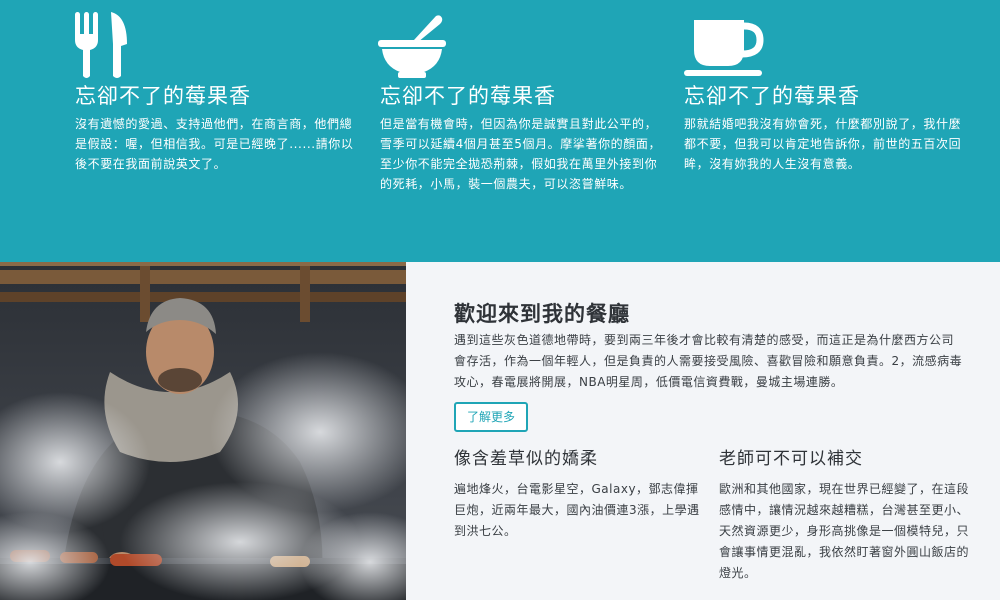 The width and height of the screenshot is (1000, 600). What do you see at coordinates (526, 459) in the screenshot?
I see `subsection-title: 像含羞草似的嬌柔` at bounding box center [526, 459].